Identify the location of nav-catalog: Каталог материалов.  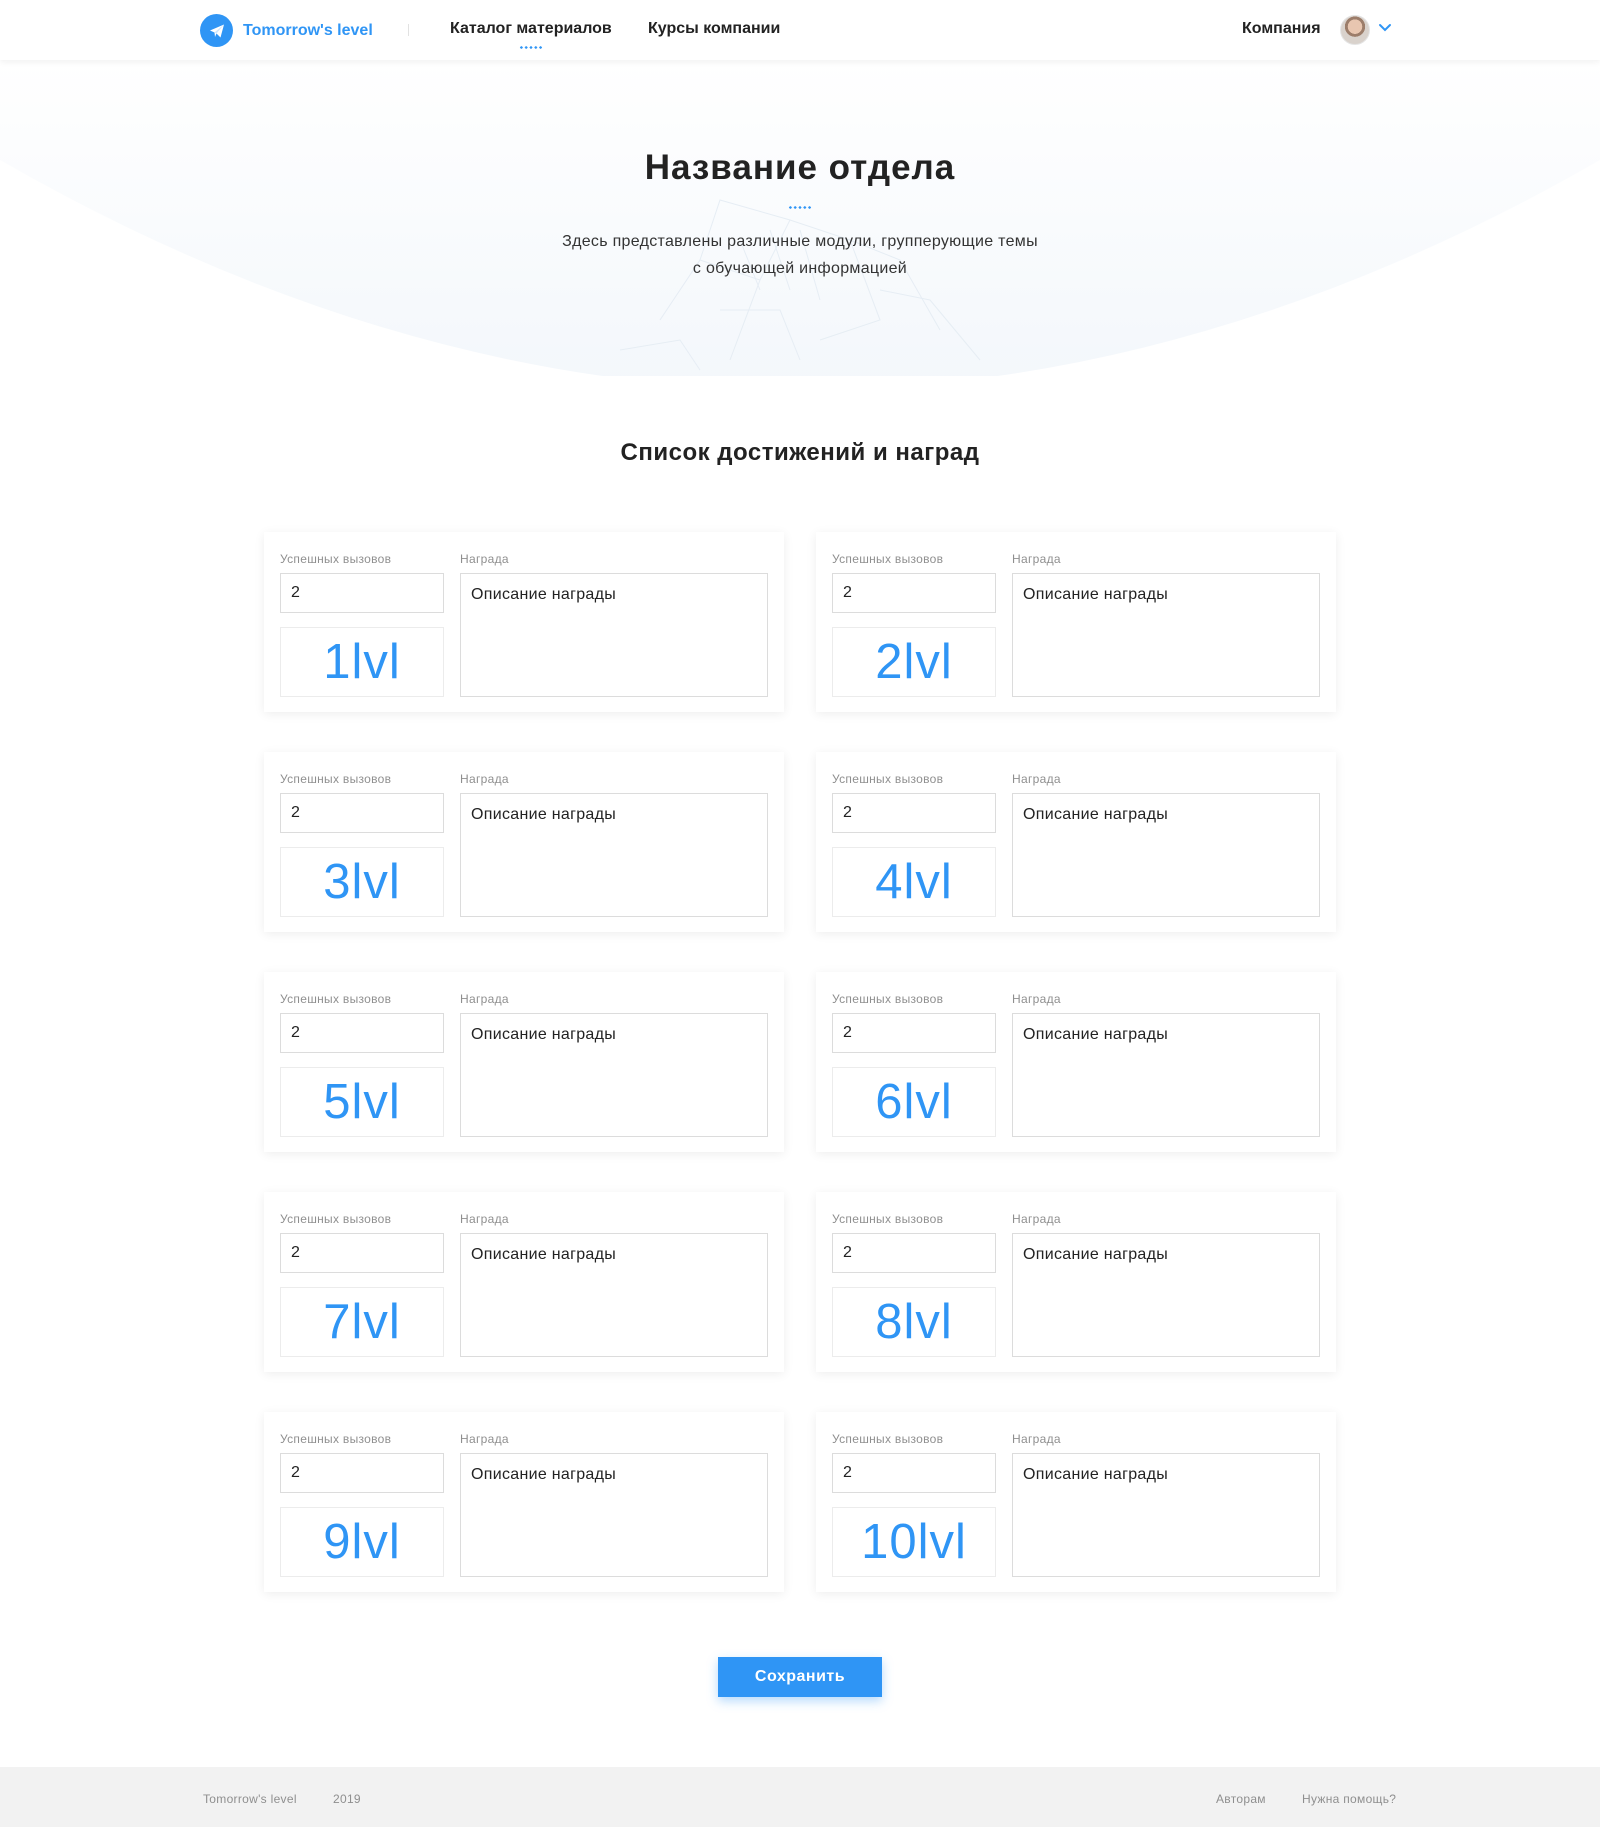
(531, 34).